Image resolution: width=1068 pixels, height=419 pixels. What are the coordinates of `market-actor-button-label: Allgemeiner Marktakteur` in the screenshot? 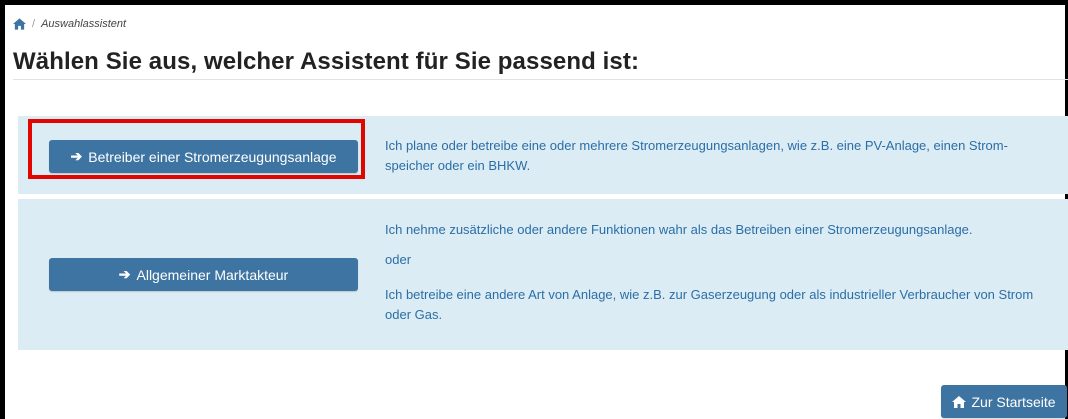 It's located at (212, 274).